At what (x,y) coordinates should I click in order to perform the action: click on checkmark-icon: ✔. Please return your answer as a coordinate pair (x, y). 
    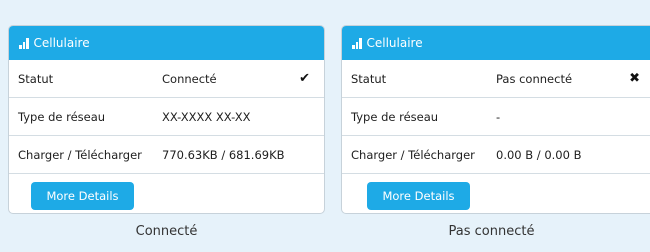
    Looking at the image, I should click on (304, 78).